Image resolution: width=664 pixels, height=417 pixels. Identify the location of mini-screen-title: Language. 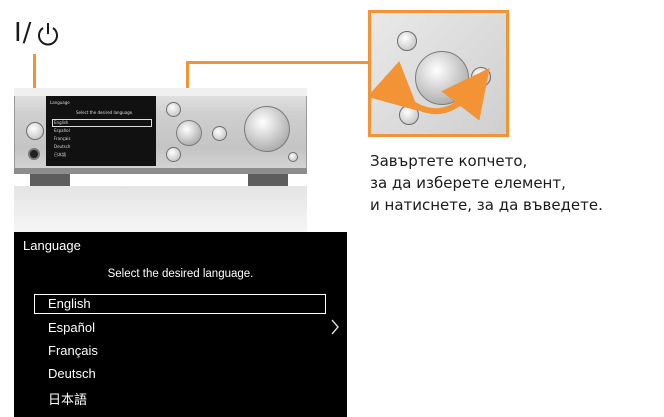
(60, 102).